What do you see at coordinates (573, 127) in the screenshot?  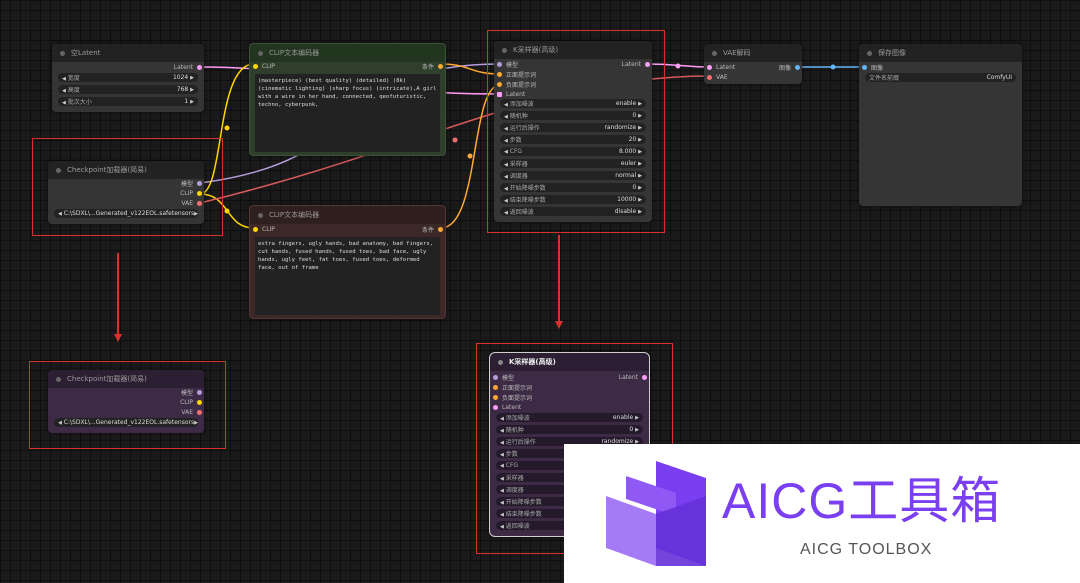 I see `widget-2: ◀ 运行后操作 randomize ▶` at bounding box center [573, 127].